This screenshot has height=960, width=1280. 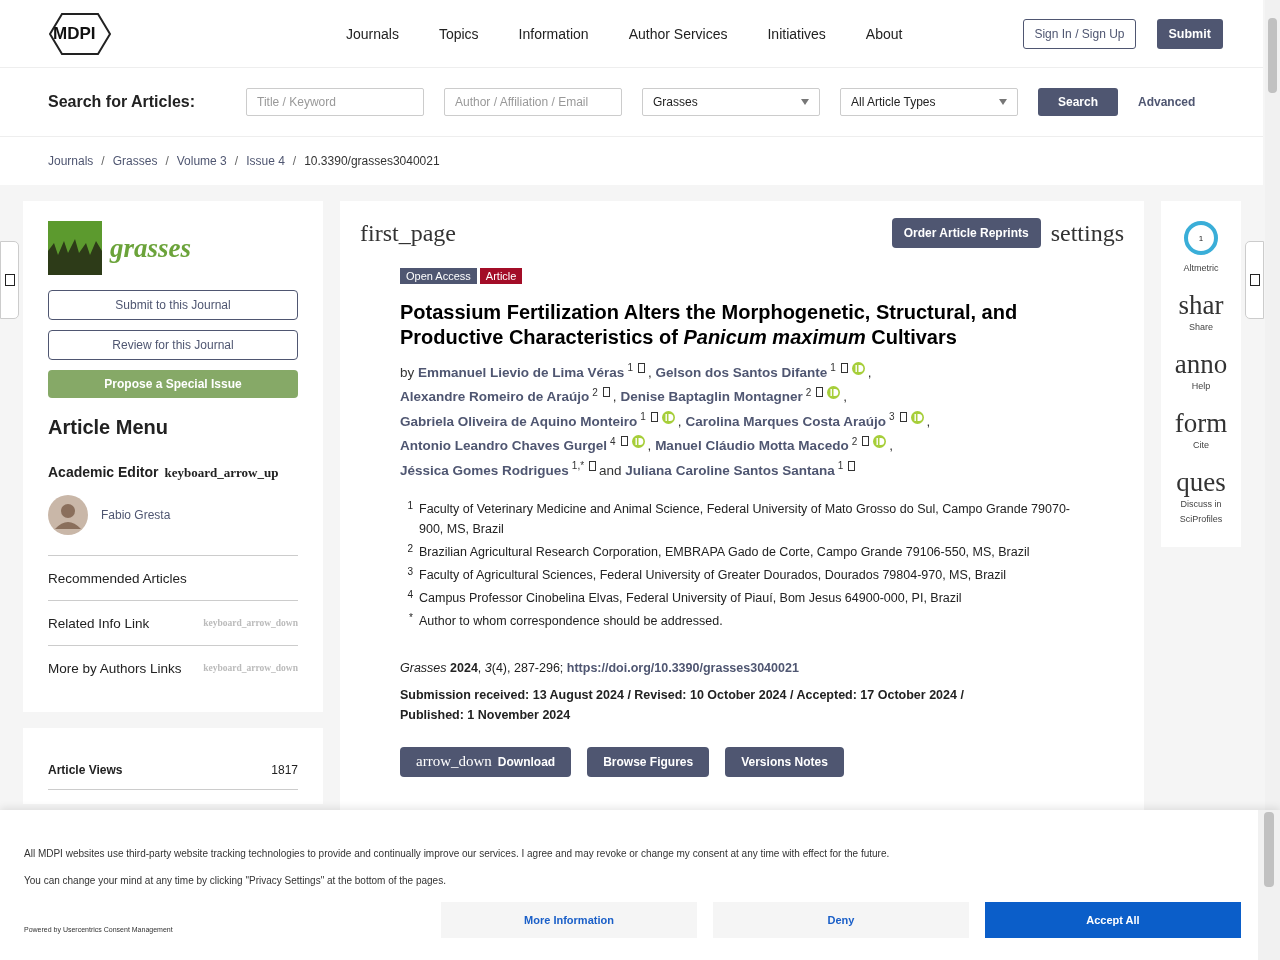 I want to click on author-link: Gabriela Oliveira de Aquino Monteiro, so click(x=519, y=421).